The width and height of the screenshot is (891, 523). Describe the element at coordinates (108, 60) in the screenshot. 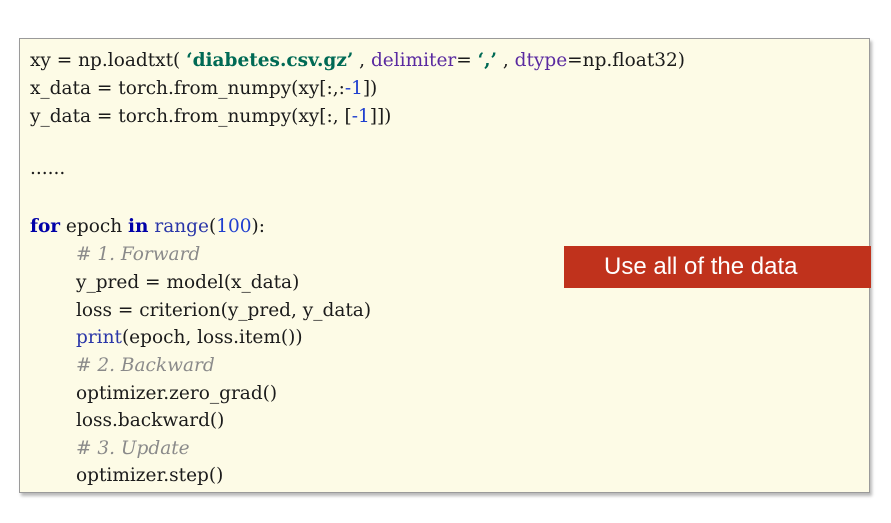

I see `code-text: xy = np.loadtxt(` at that location.